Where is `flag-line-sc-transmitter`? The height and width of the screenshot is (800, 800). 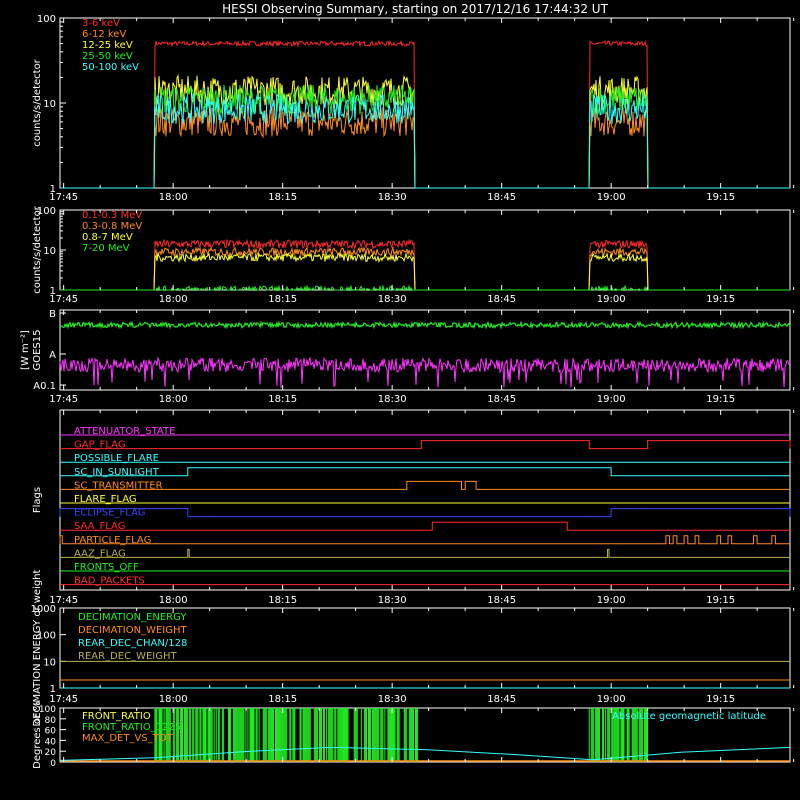 flag-line-sc-transmitter is located at coordinates (425, 485).